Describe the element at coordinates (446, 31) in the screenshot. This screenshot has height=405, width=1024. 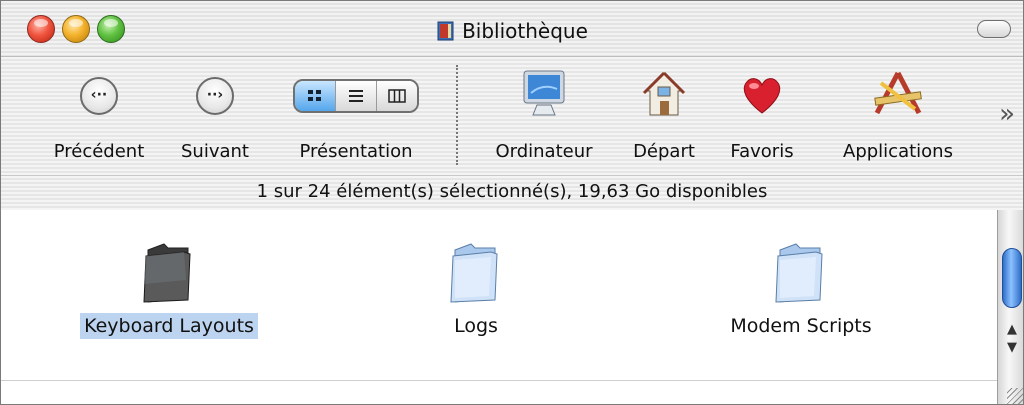
I see `library-book-icon` at that location.